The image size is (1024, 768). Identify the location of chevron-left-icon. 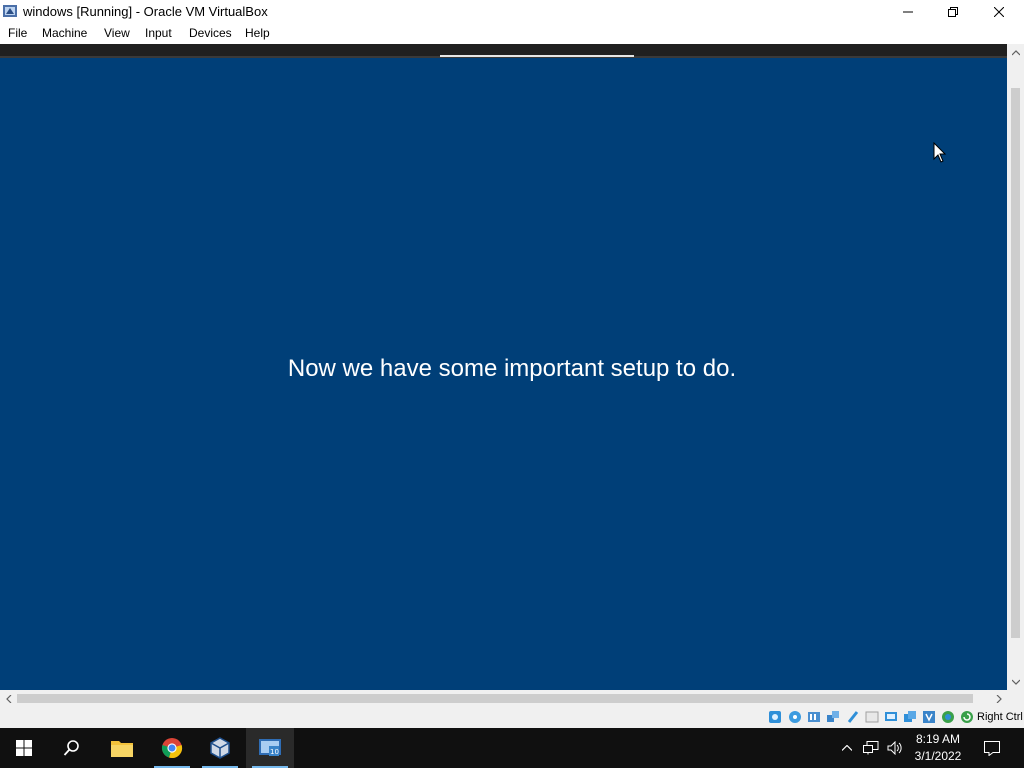
(8, 698).